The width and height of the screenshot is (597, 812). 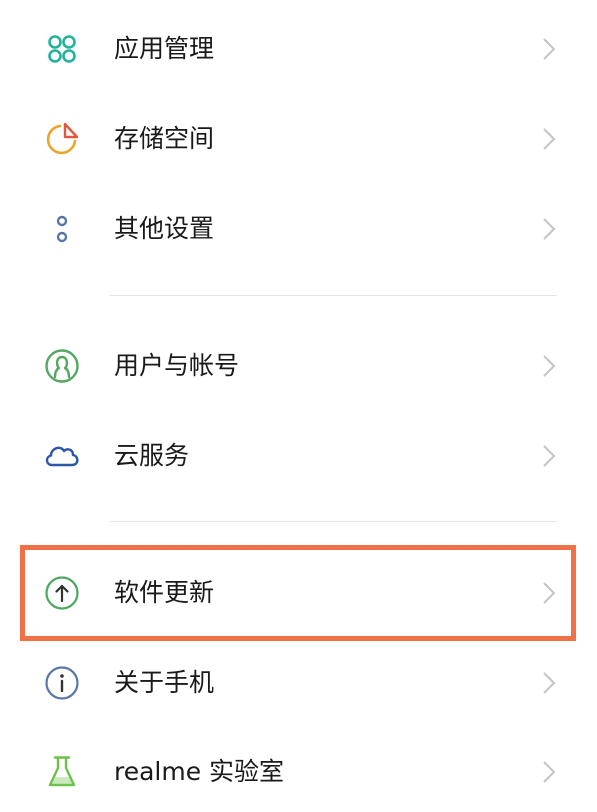 I want to click on flask-icon, so click(x=62, y=772).